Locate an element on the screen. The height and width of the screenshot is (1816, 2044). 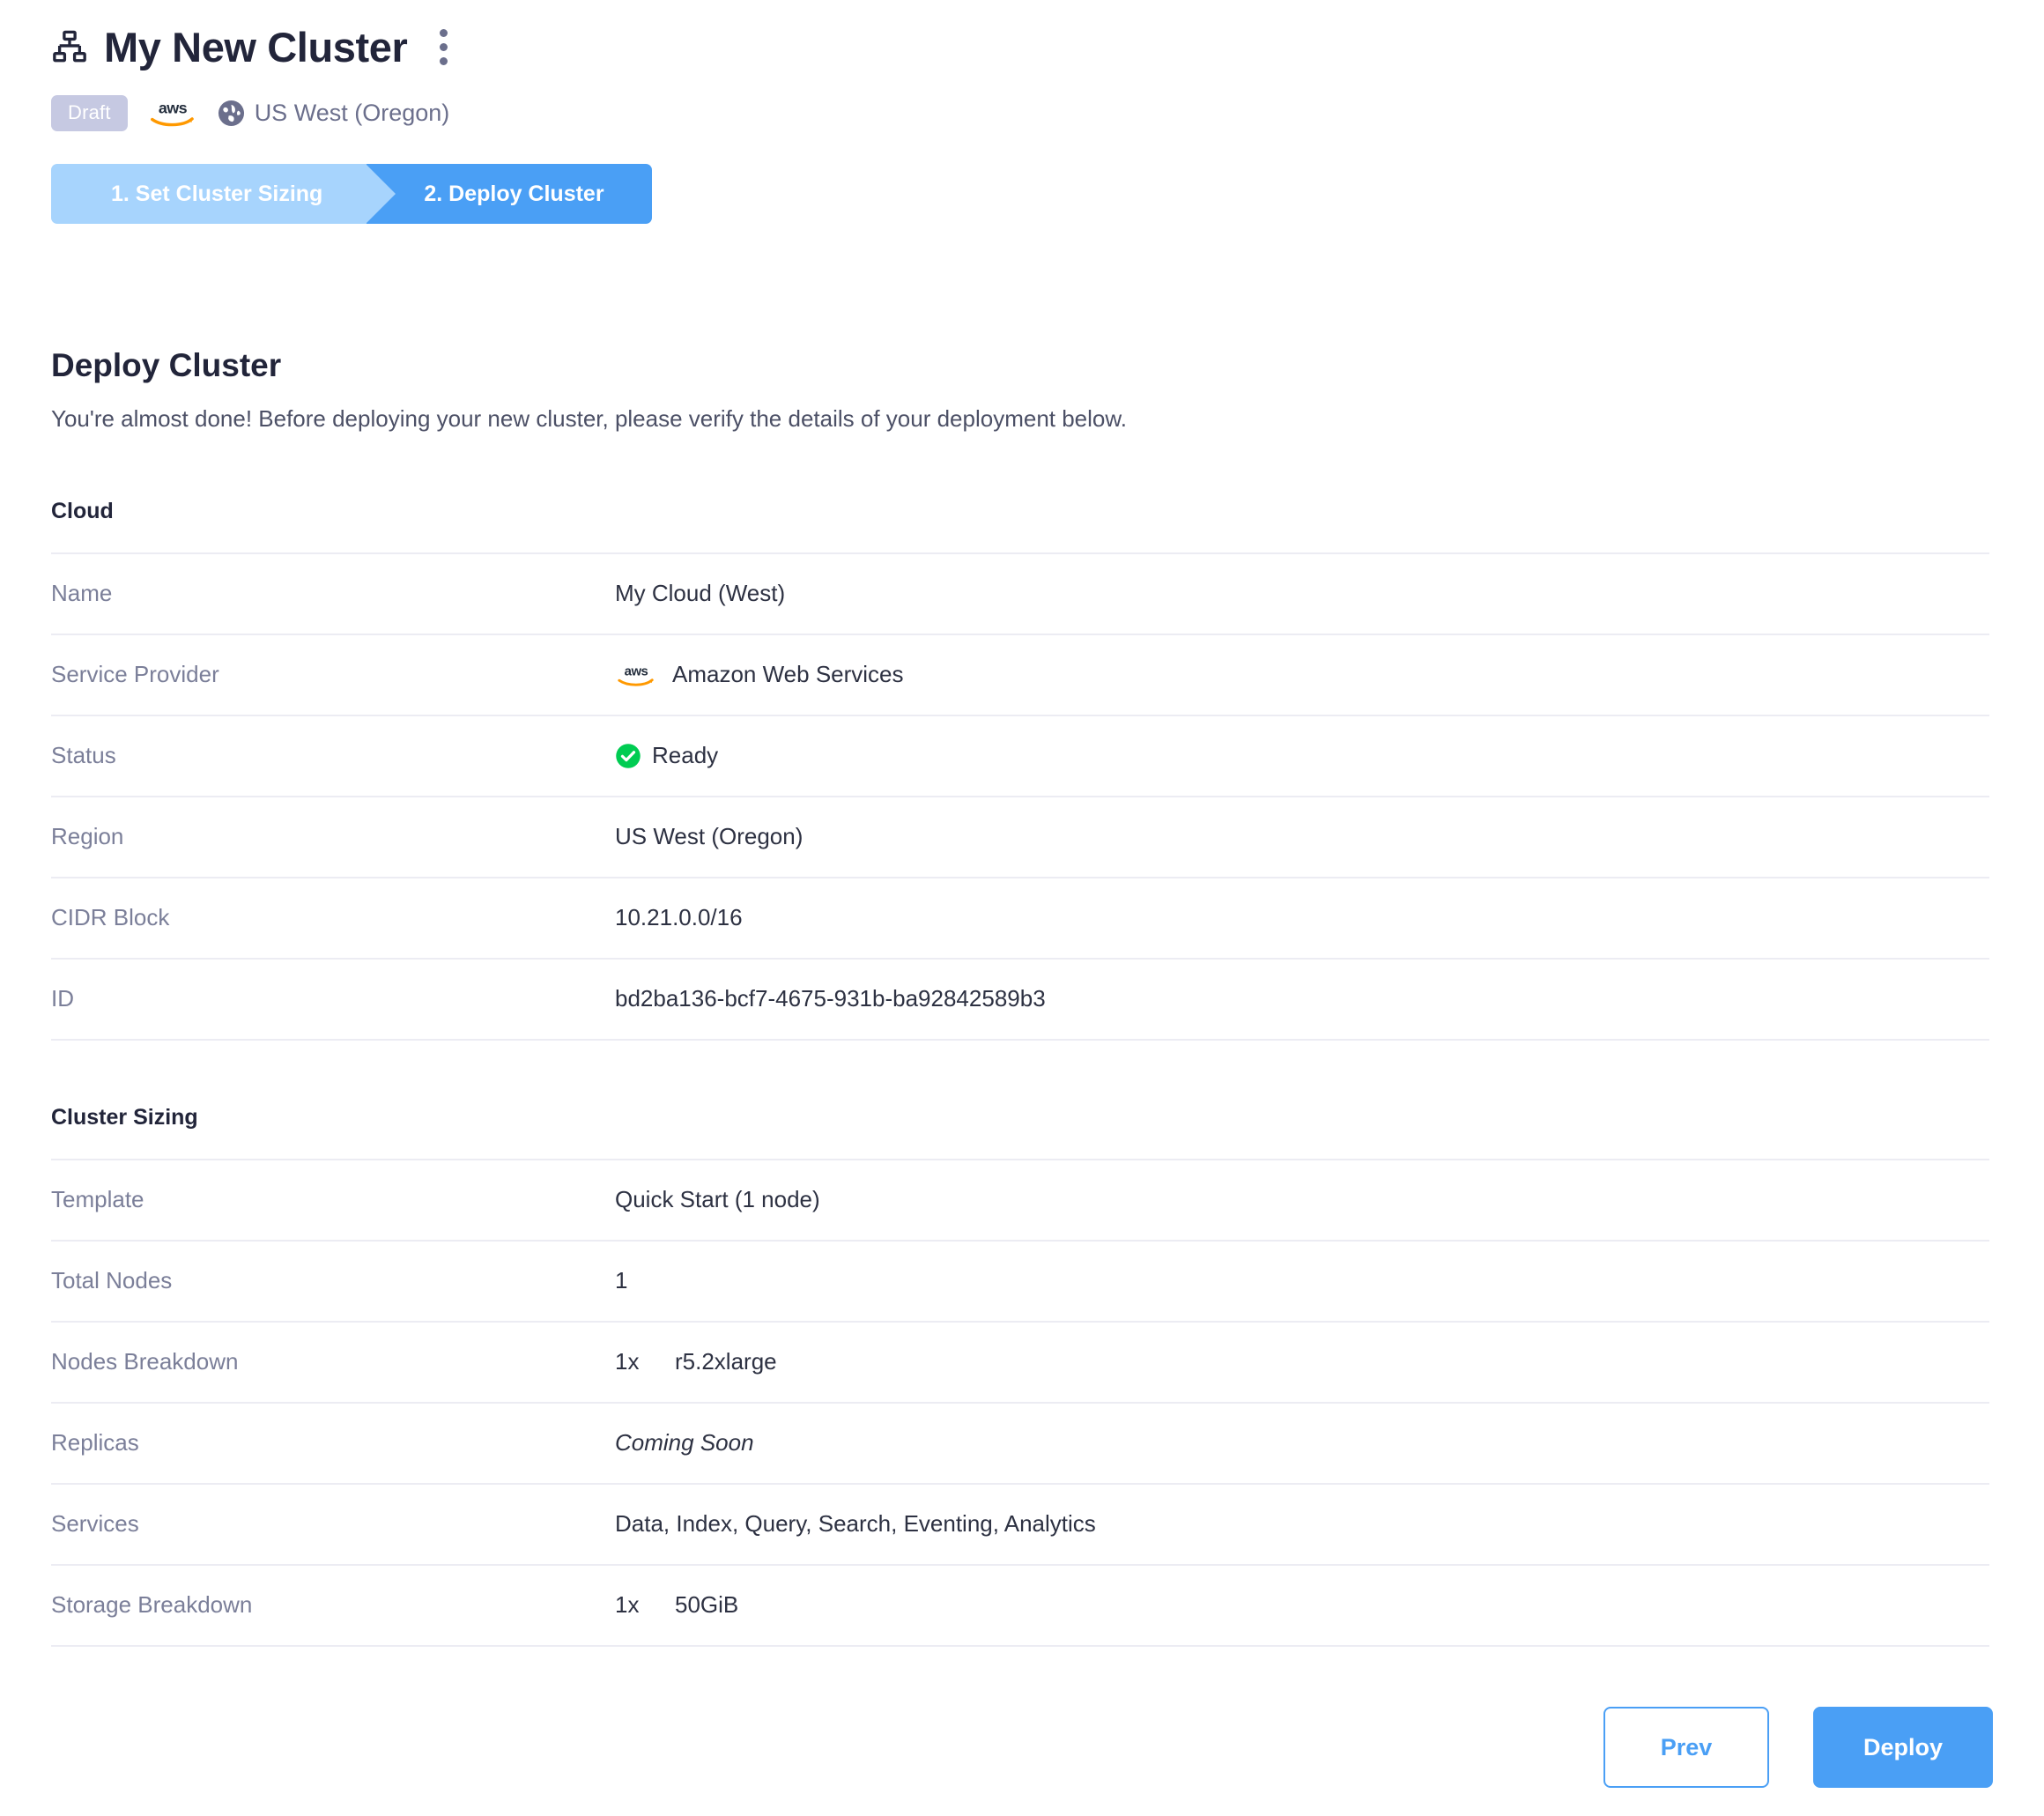
globe-icon is located at coordinates (231, 113).